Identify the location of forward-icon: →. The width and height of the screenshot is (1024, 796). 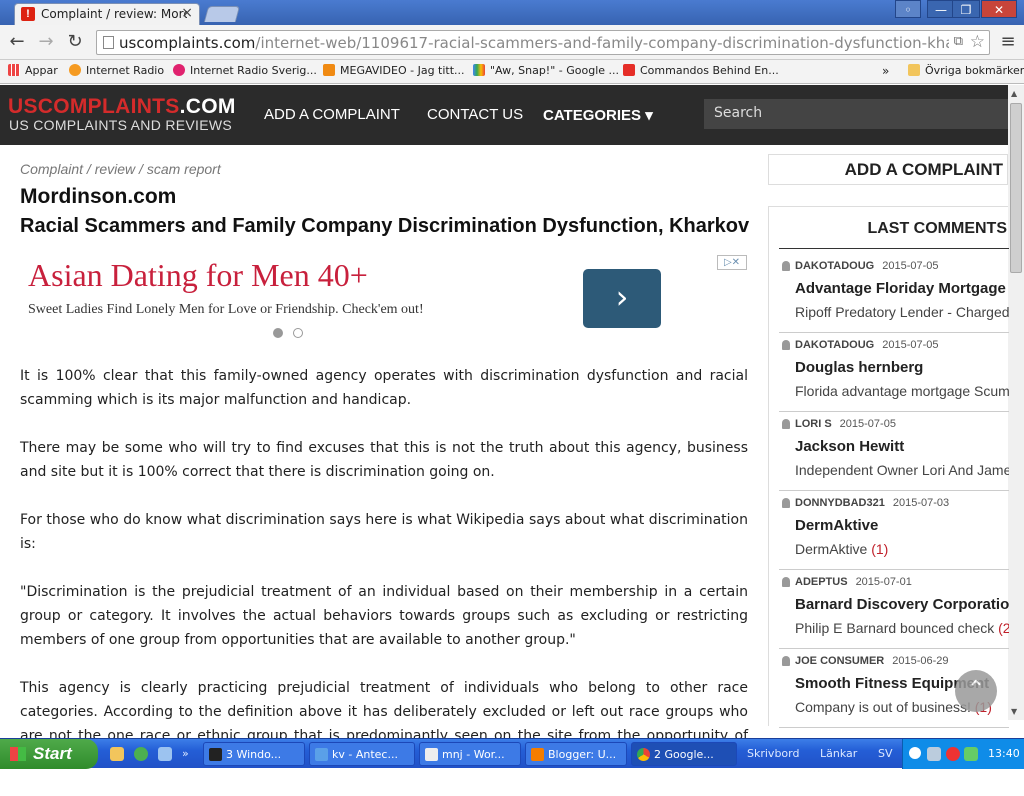
(46, 42).